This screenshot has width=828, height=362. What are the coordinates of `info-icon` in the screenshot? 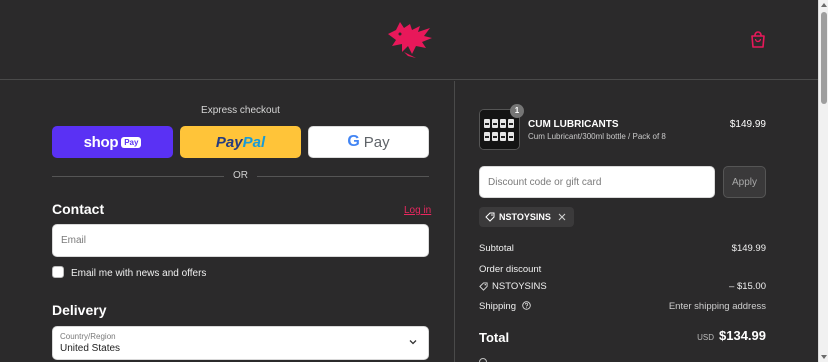 It's located at (483, 360).